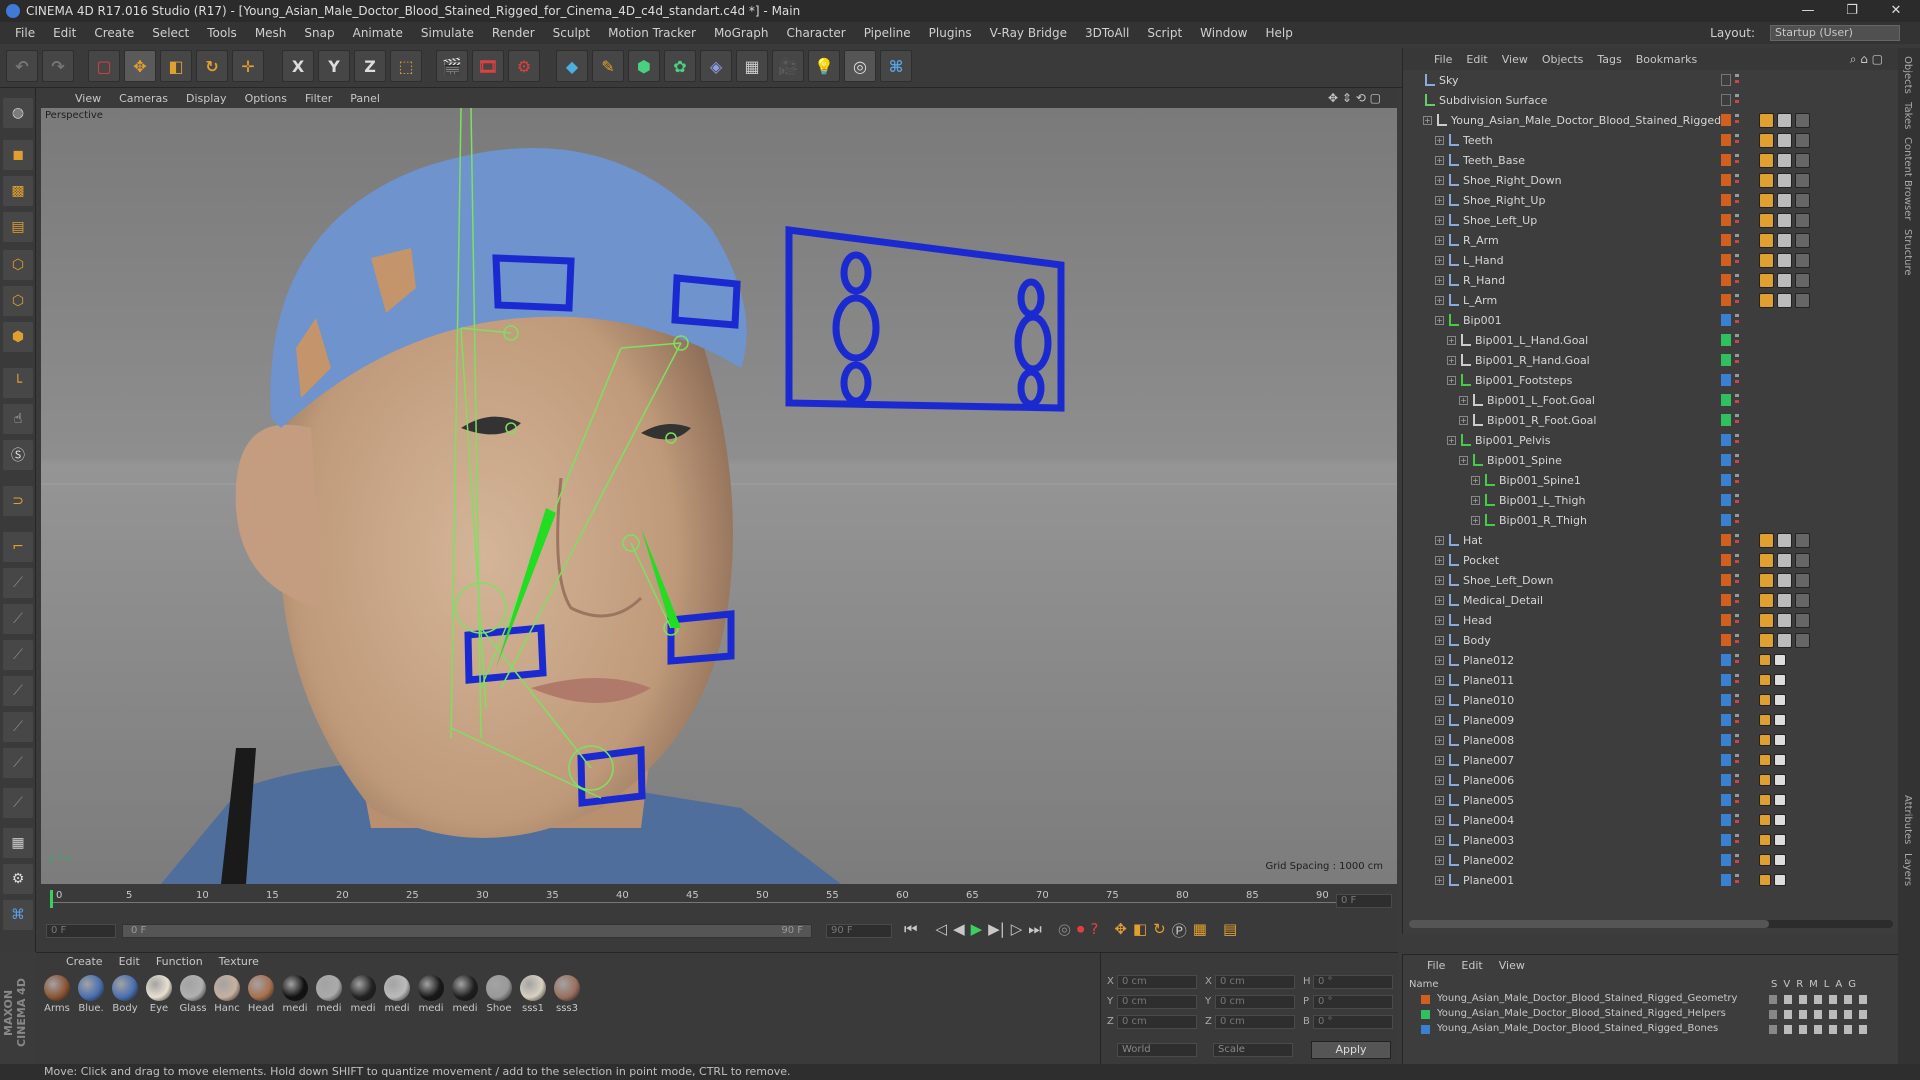 This screenshot has width=1920, height=1080. What do you see at coordinates (18, 547) in the screenshot?
I see `quantize-icon: ⌐` at bounding box center [18, 547].